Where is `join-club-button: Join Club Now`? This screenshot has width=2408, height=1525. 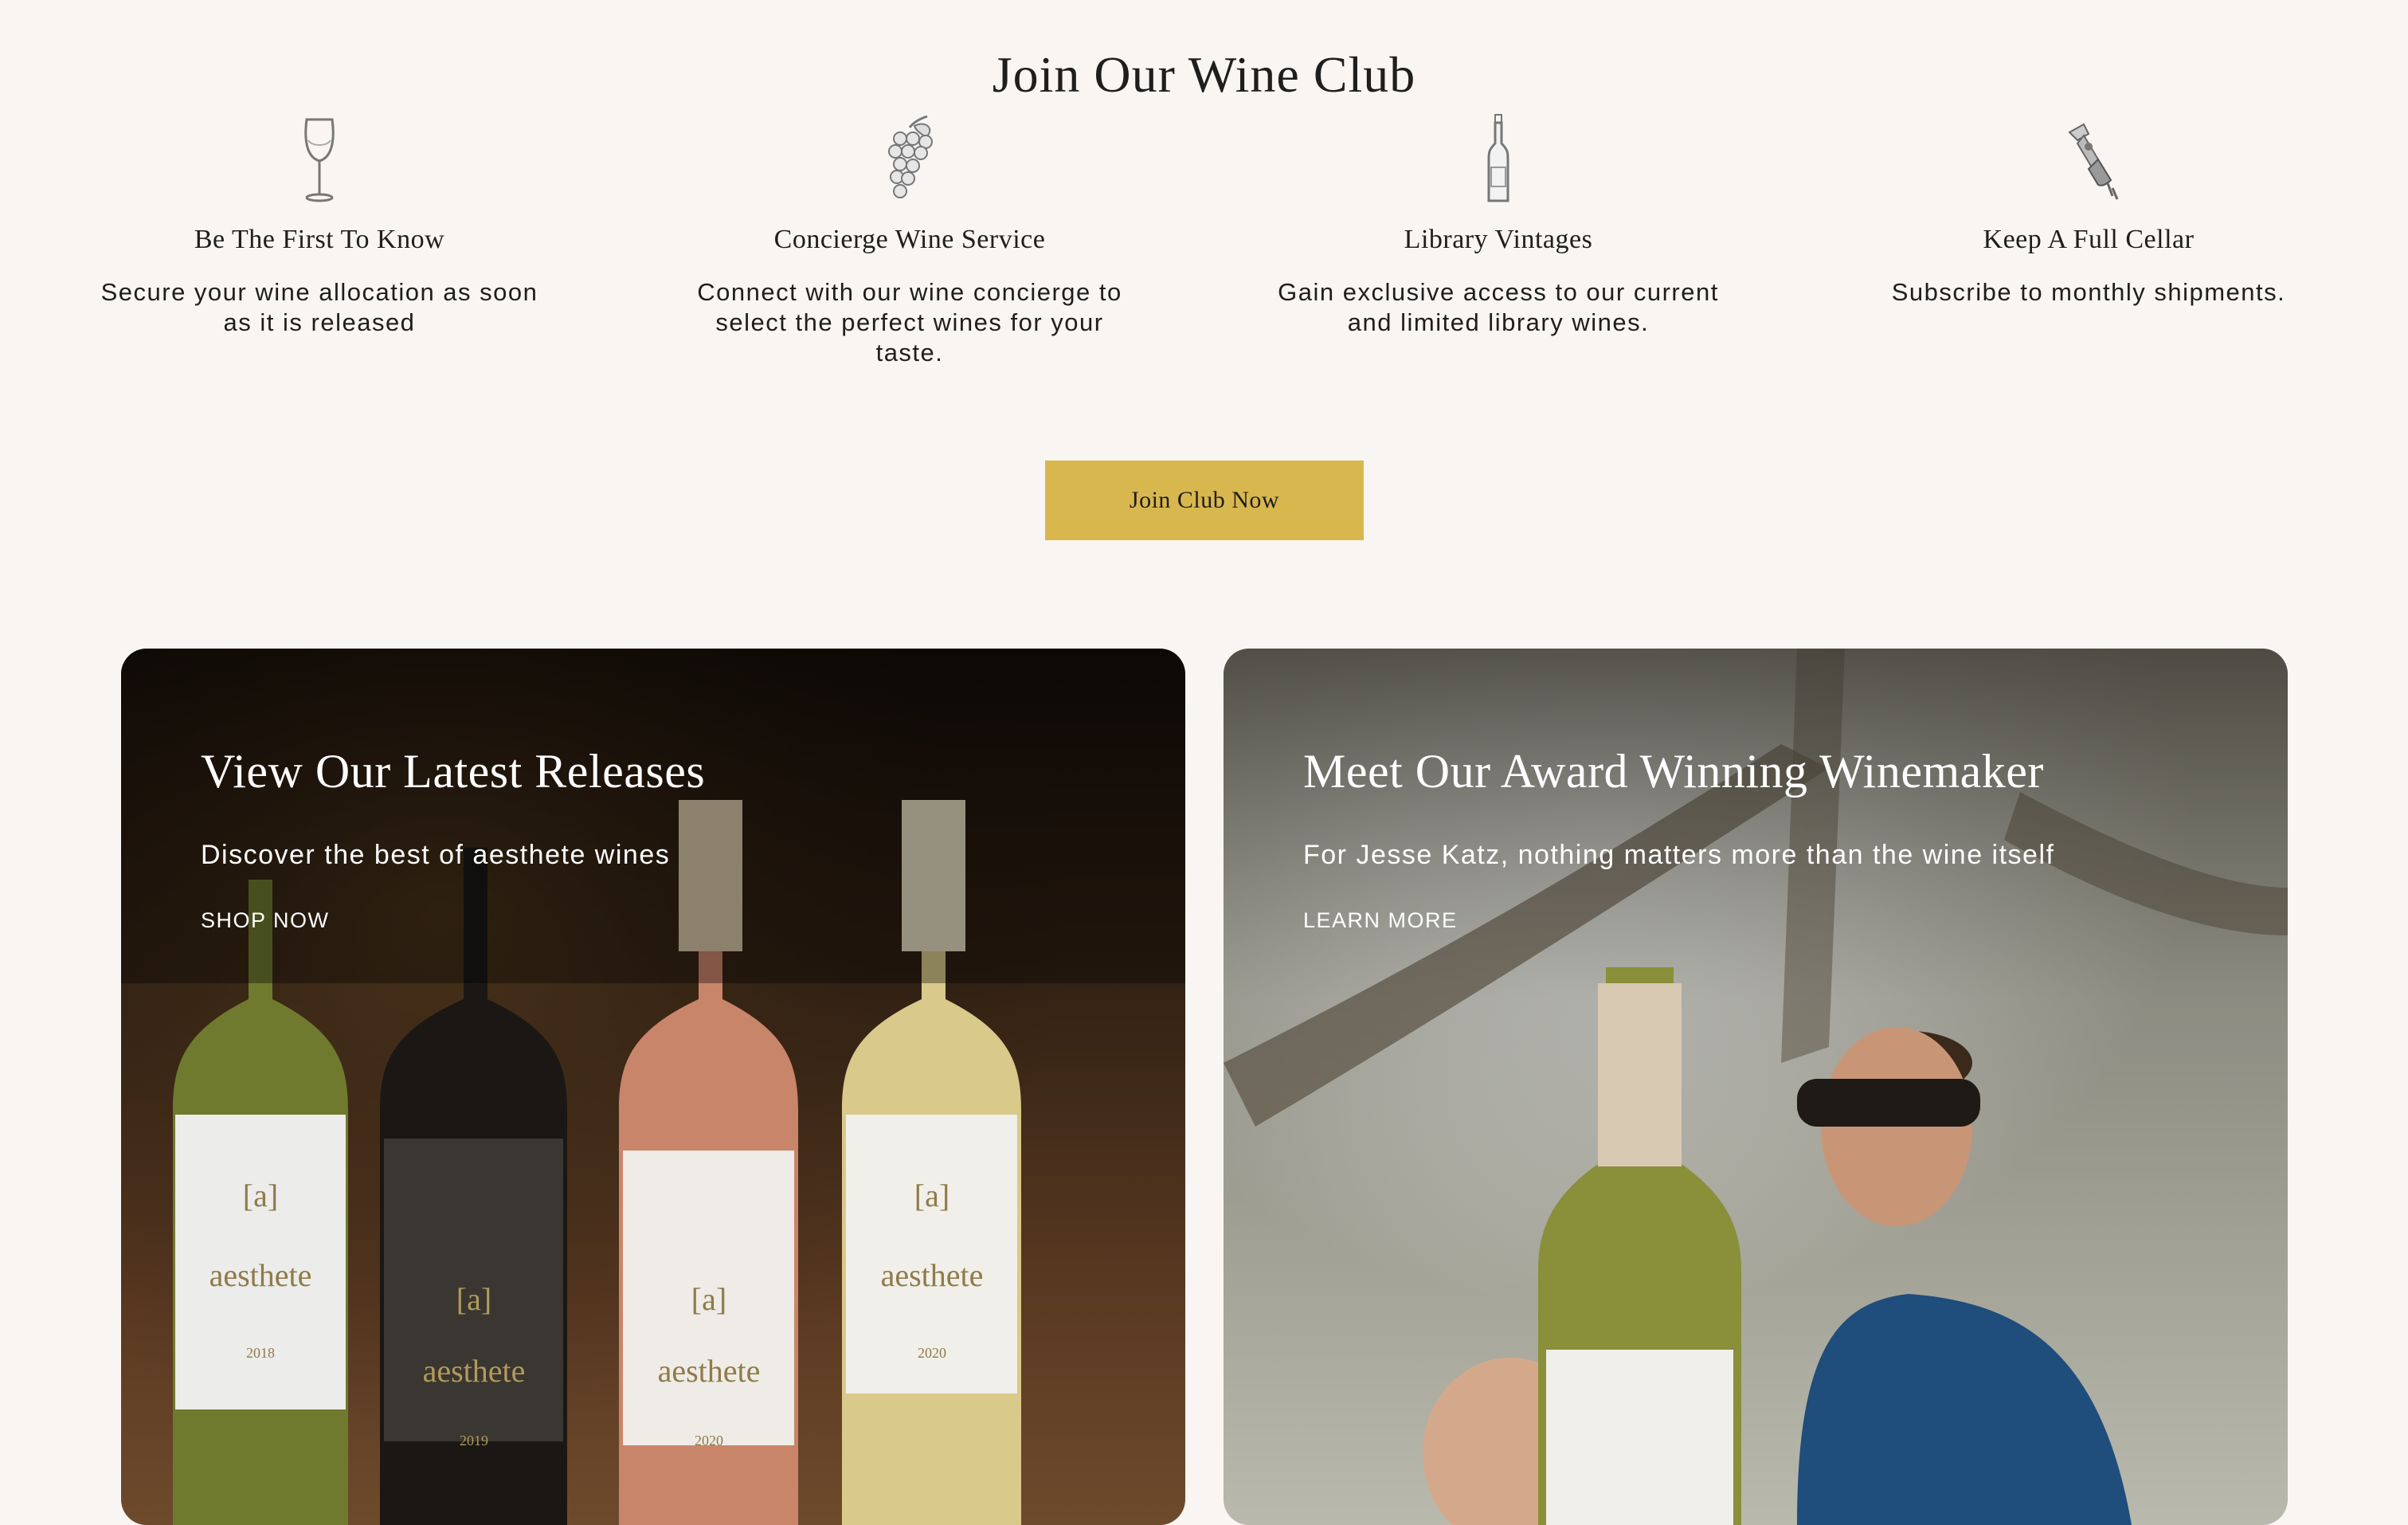
join-club-button: Join Club Now is located at coordinates (1204, 501).